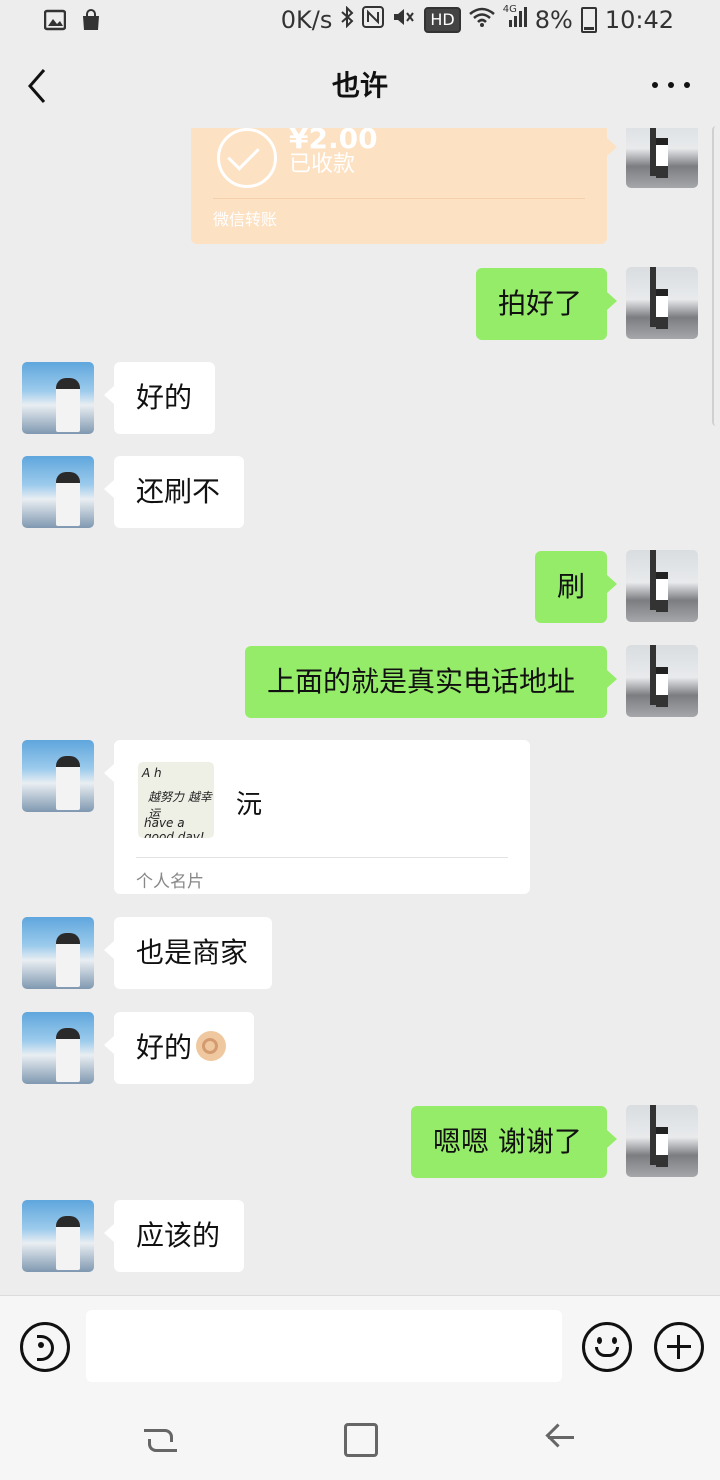  Describe the element at coordinates (576, 587) in the screenshot. I see `message-bubble-outgoing: 刷` at that location.